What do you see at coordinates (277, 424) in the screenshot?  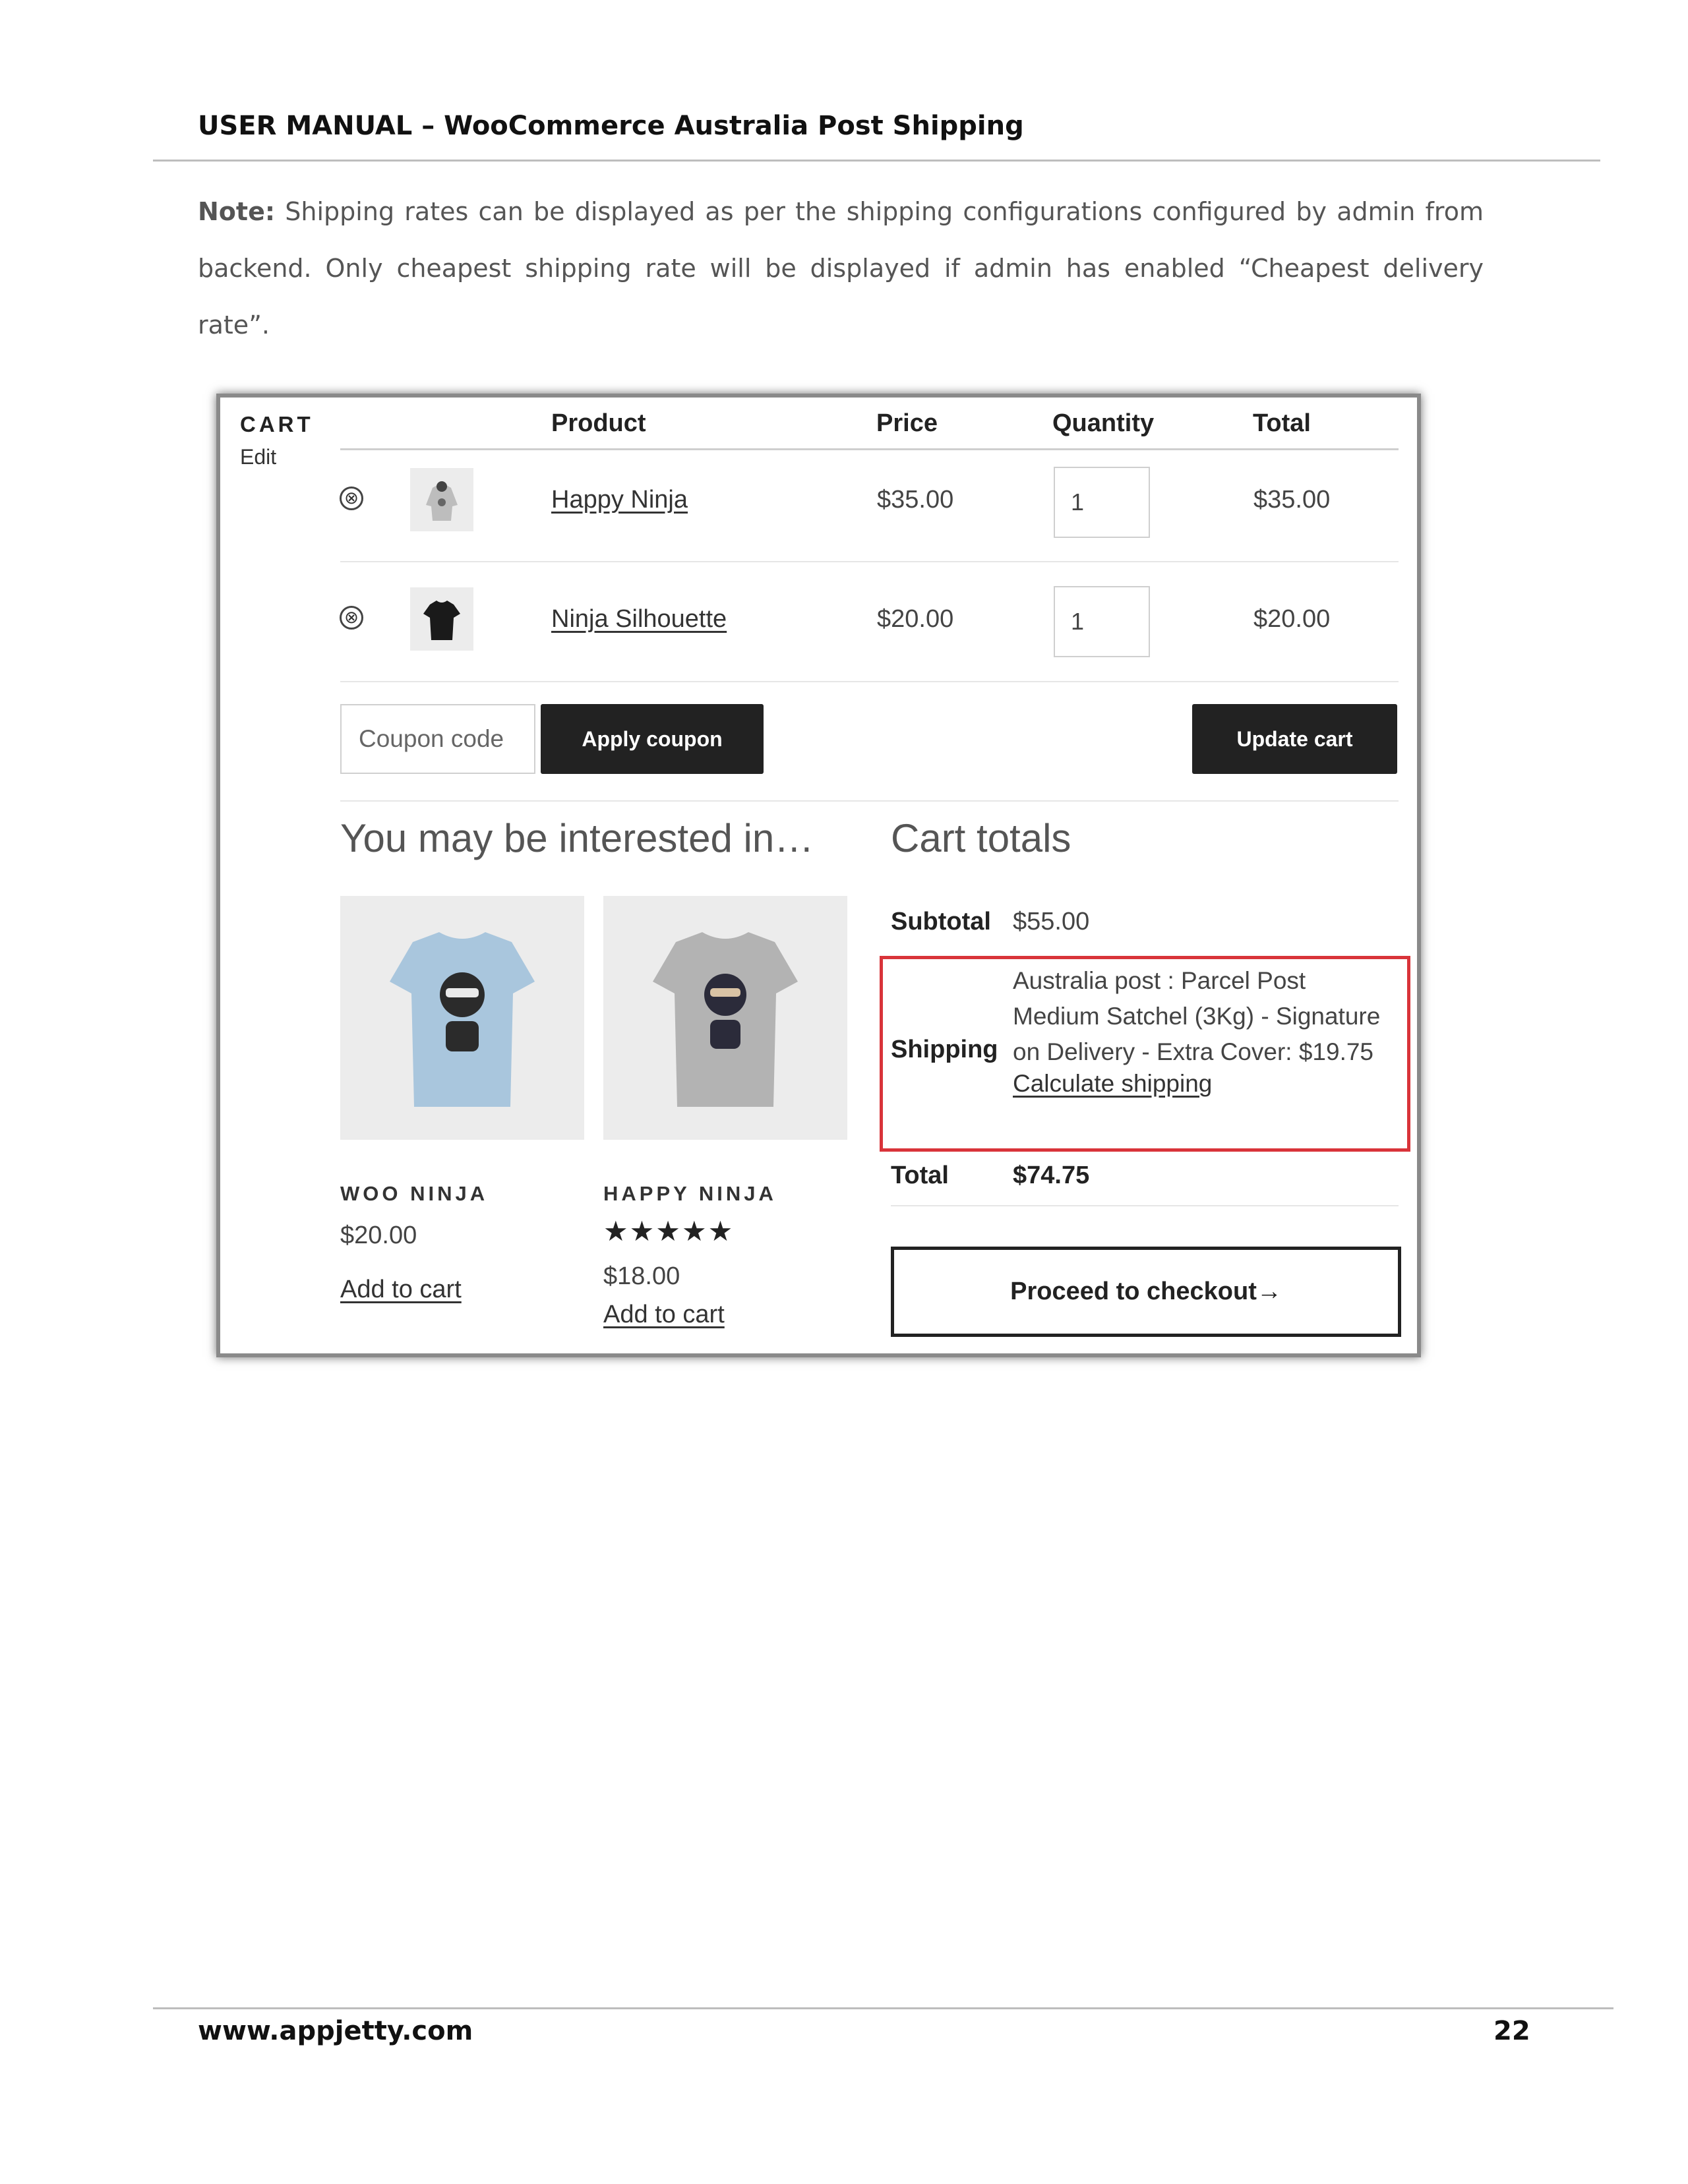 I see `cart-label: CART` at bounding box center [277, 424].